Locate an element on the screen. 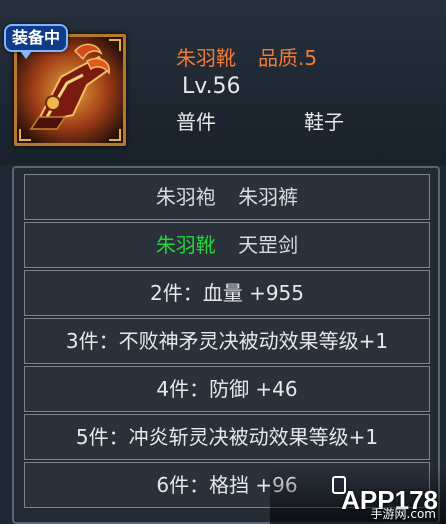 Image resolution: width=446 pixels, height=524 pixels. set-piece-owned: 朱羽靴 is located at coordinates (186, 245).